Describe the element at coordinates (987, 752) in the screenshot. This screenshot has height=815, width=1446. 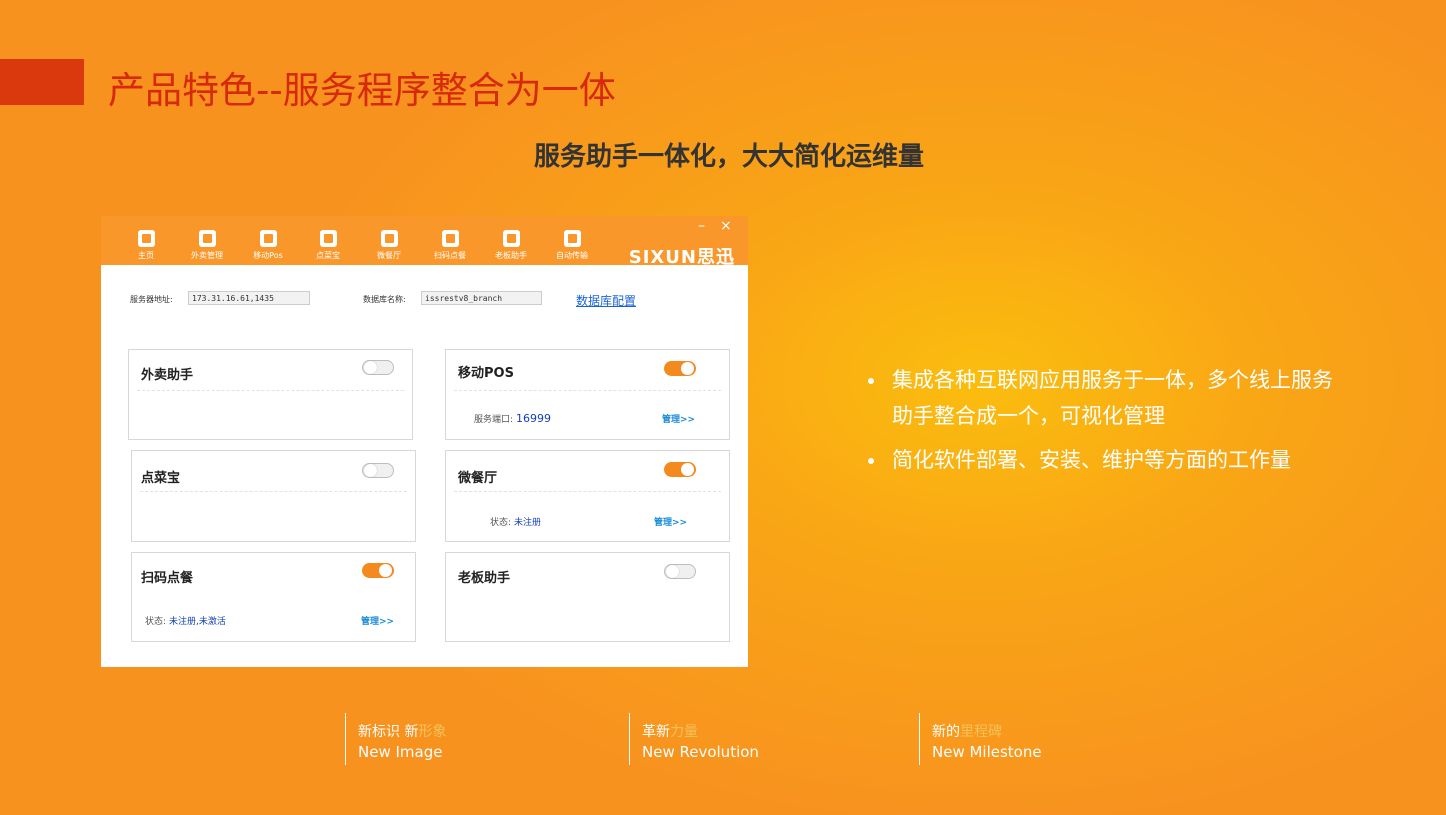
I see `footer-en: New Milestone` at that location.